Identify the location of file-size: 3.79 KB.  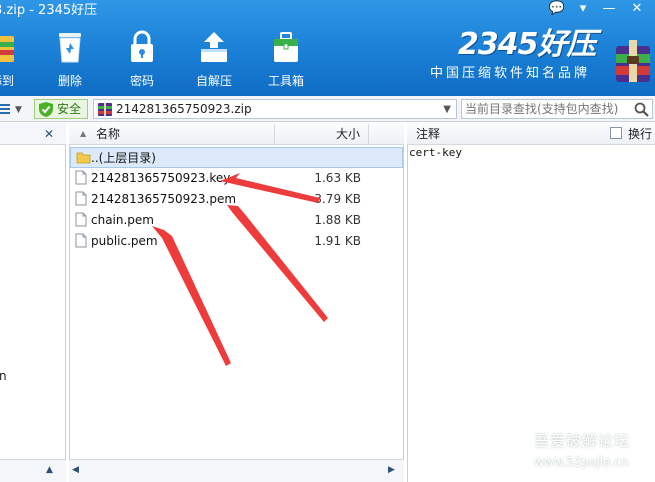
(337, 199).